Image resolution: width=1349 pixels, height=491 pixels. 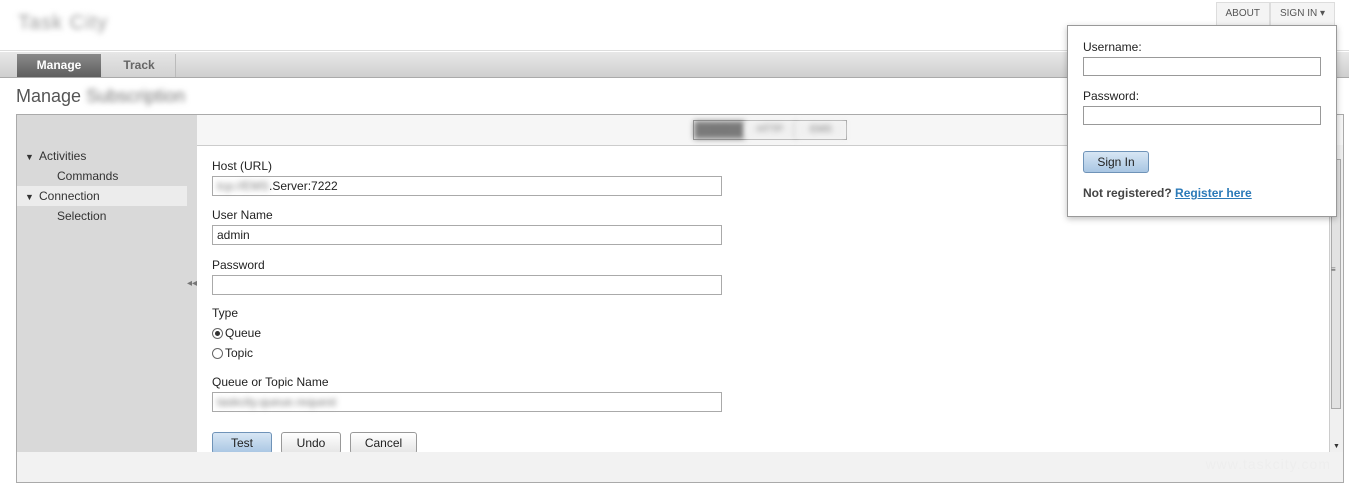 I want to click on tab-manage: Manage, so click(x=59, y=65).